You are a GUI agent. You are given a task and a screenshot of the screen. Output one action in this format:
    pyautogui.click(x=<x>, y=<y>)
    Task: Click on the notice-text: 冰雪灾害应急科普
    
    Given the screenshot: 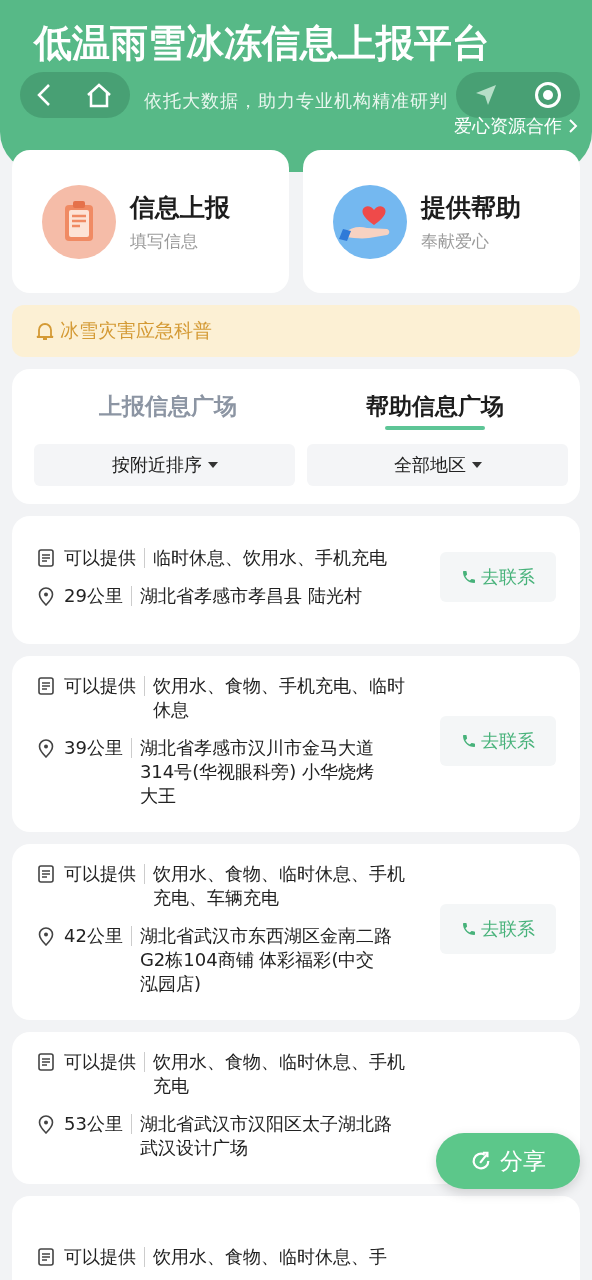 What is the action you would take?
    pyautogui.click(x=136, y=330)
    